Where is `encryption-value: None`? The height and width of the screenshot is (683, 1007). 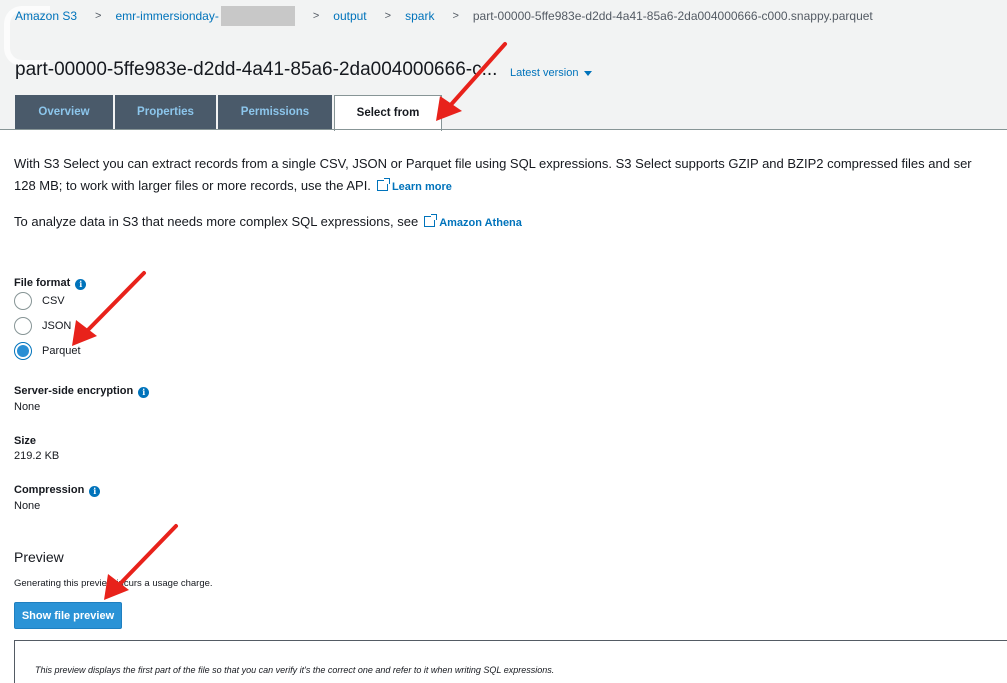
encryption-value: None is located at coordinates (27, 407).